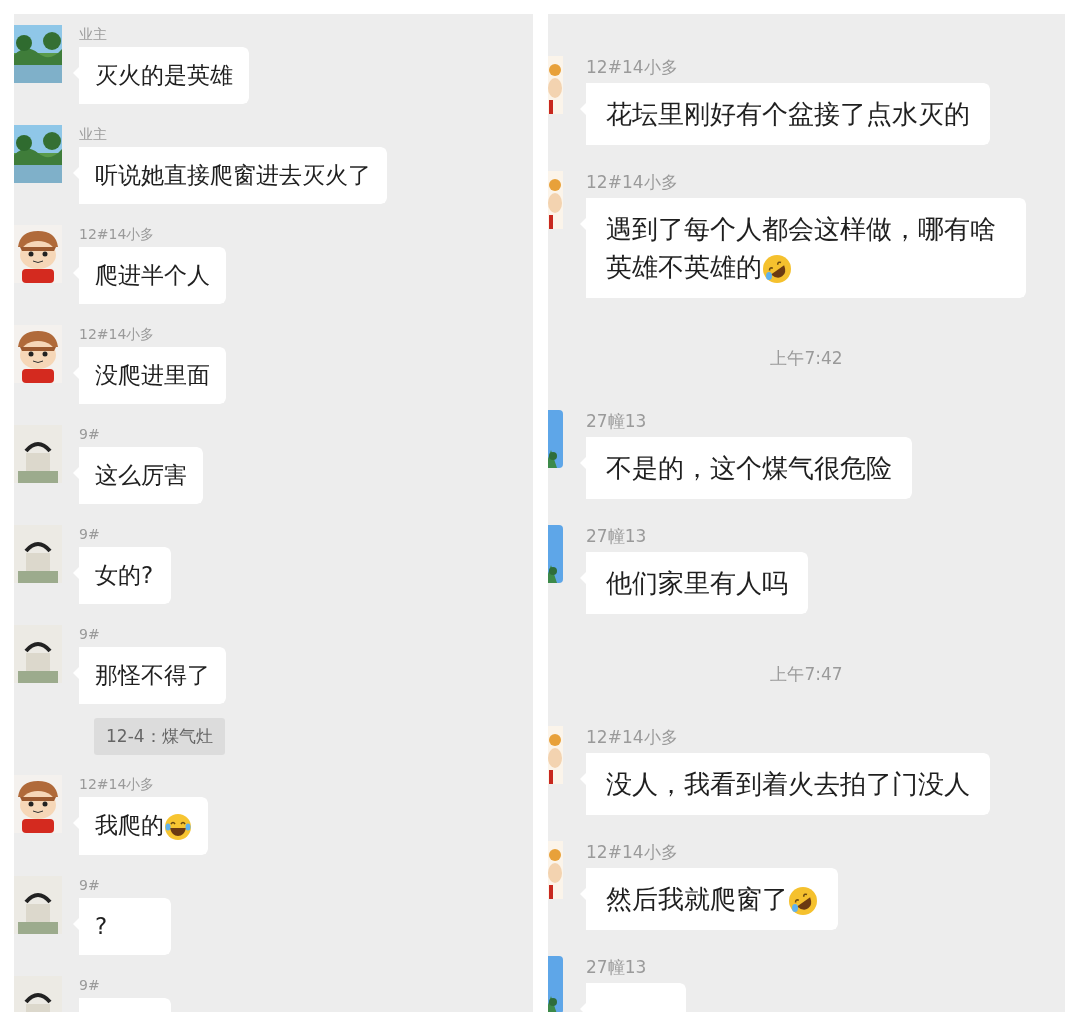 The height and width of the screenshot is (1012, 1075). Describe the element at coordinates (140, 826) in the screenshot. I see `message-bubble: 我爬的` at that location.